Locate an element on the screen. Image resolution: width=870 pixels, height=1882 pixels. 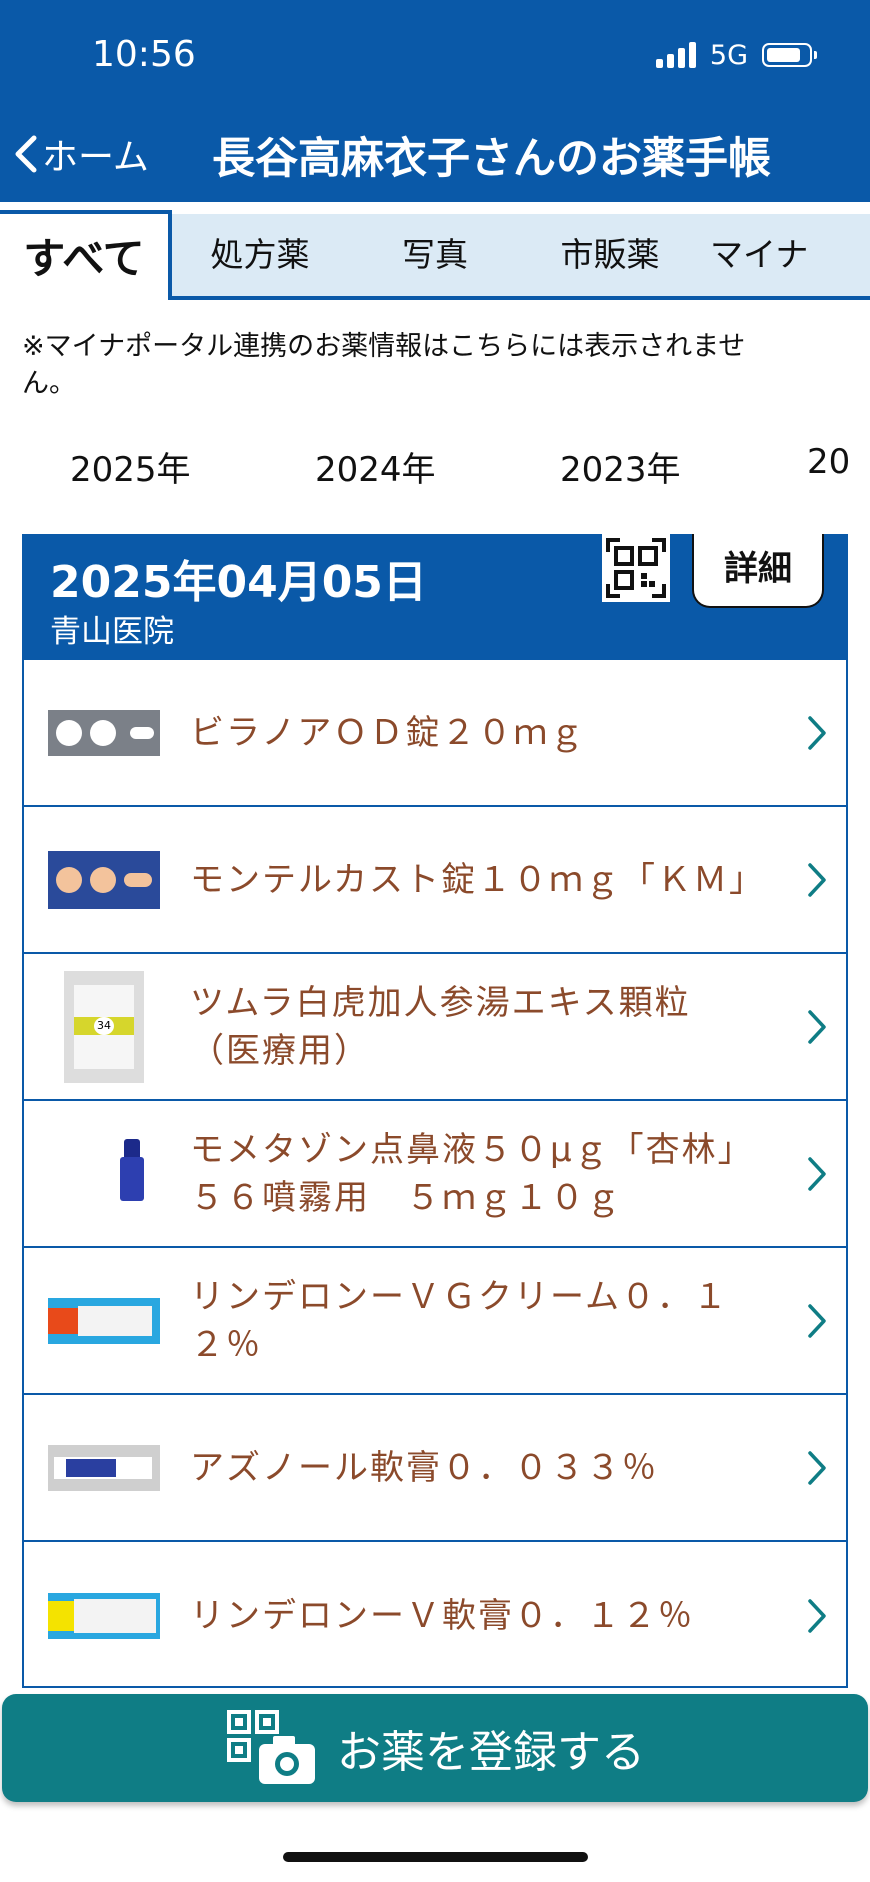
medicine-name: モメタゾン点鼻液５０μｇ「杏林」５６噴霧用 ５ｍｇ１０ｇ is located at coordinates (463, 1173).